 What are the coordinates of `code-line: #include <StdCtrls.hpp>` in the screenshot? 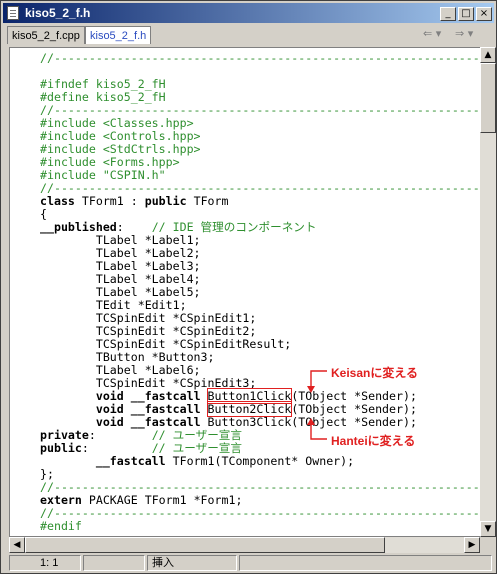 It's located at (120, 149).